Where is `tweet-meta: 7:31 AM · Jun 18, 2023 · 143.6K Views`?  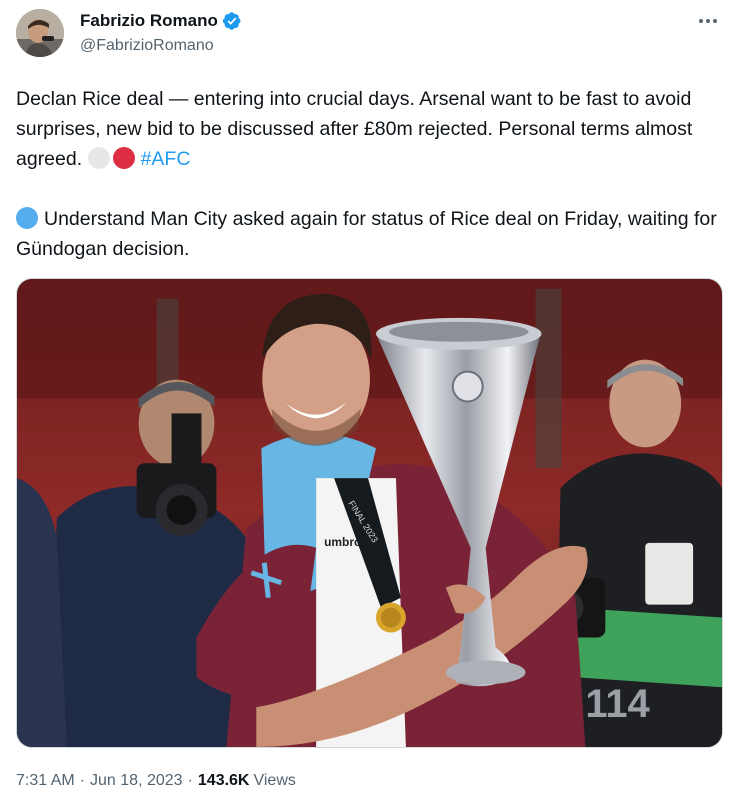 tweet-meta: 7:31 AM · Jun 18, 2023 · 143.6K Views is located at coordinates (156, 781).